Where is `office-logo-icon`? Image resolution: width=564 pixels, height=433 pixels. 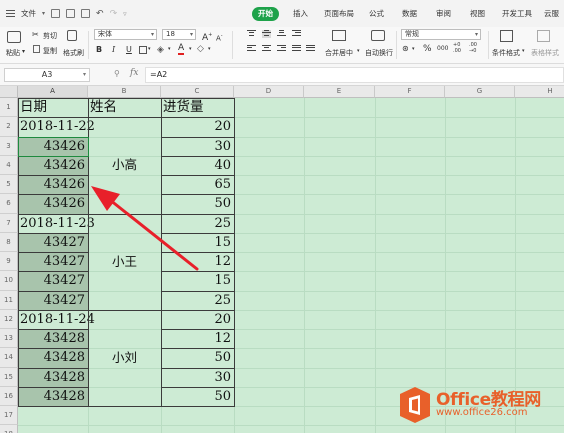 office-logo-icon is located at coordinates (415, 405).